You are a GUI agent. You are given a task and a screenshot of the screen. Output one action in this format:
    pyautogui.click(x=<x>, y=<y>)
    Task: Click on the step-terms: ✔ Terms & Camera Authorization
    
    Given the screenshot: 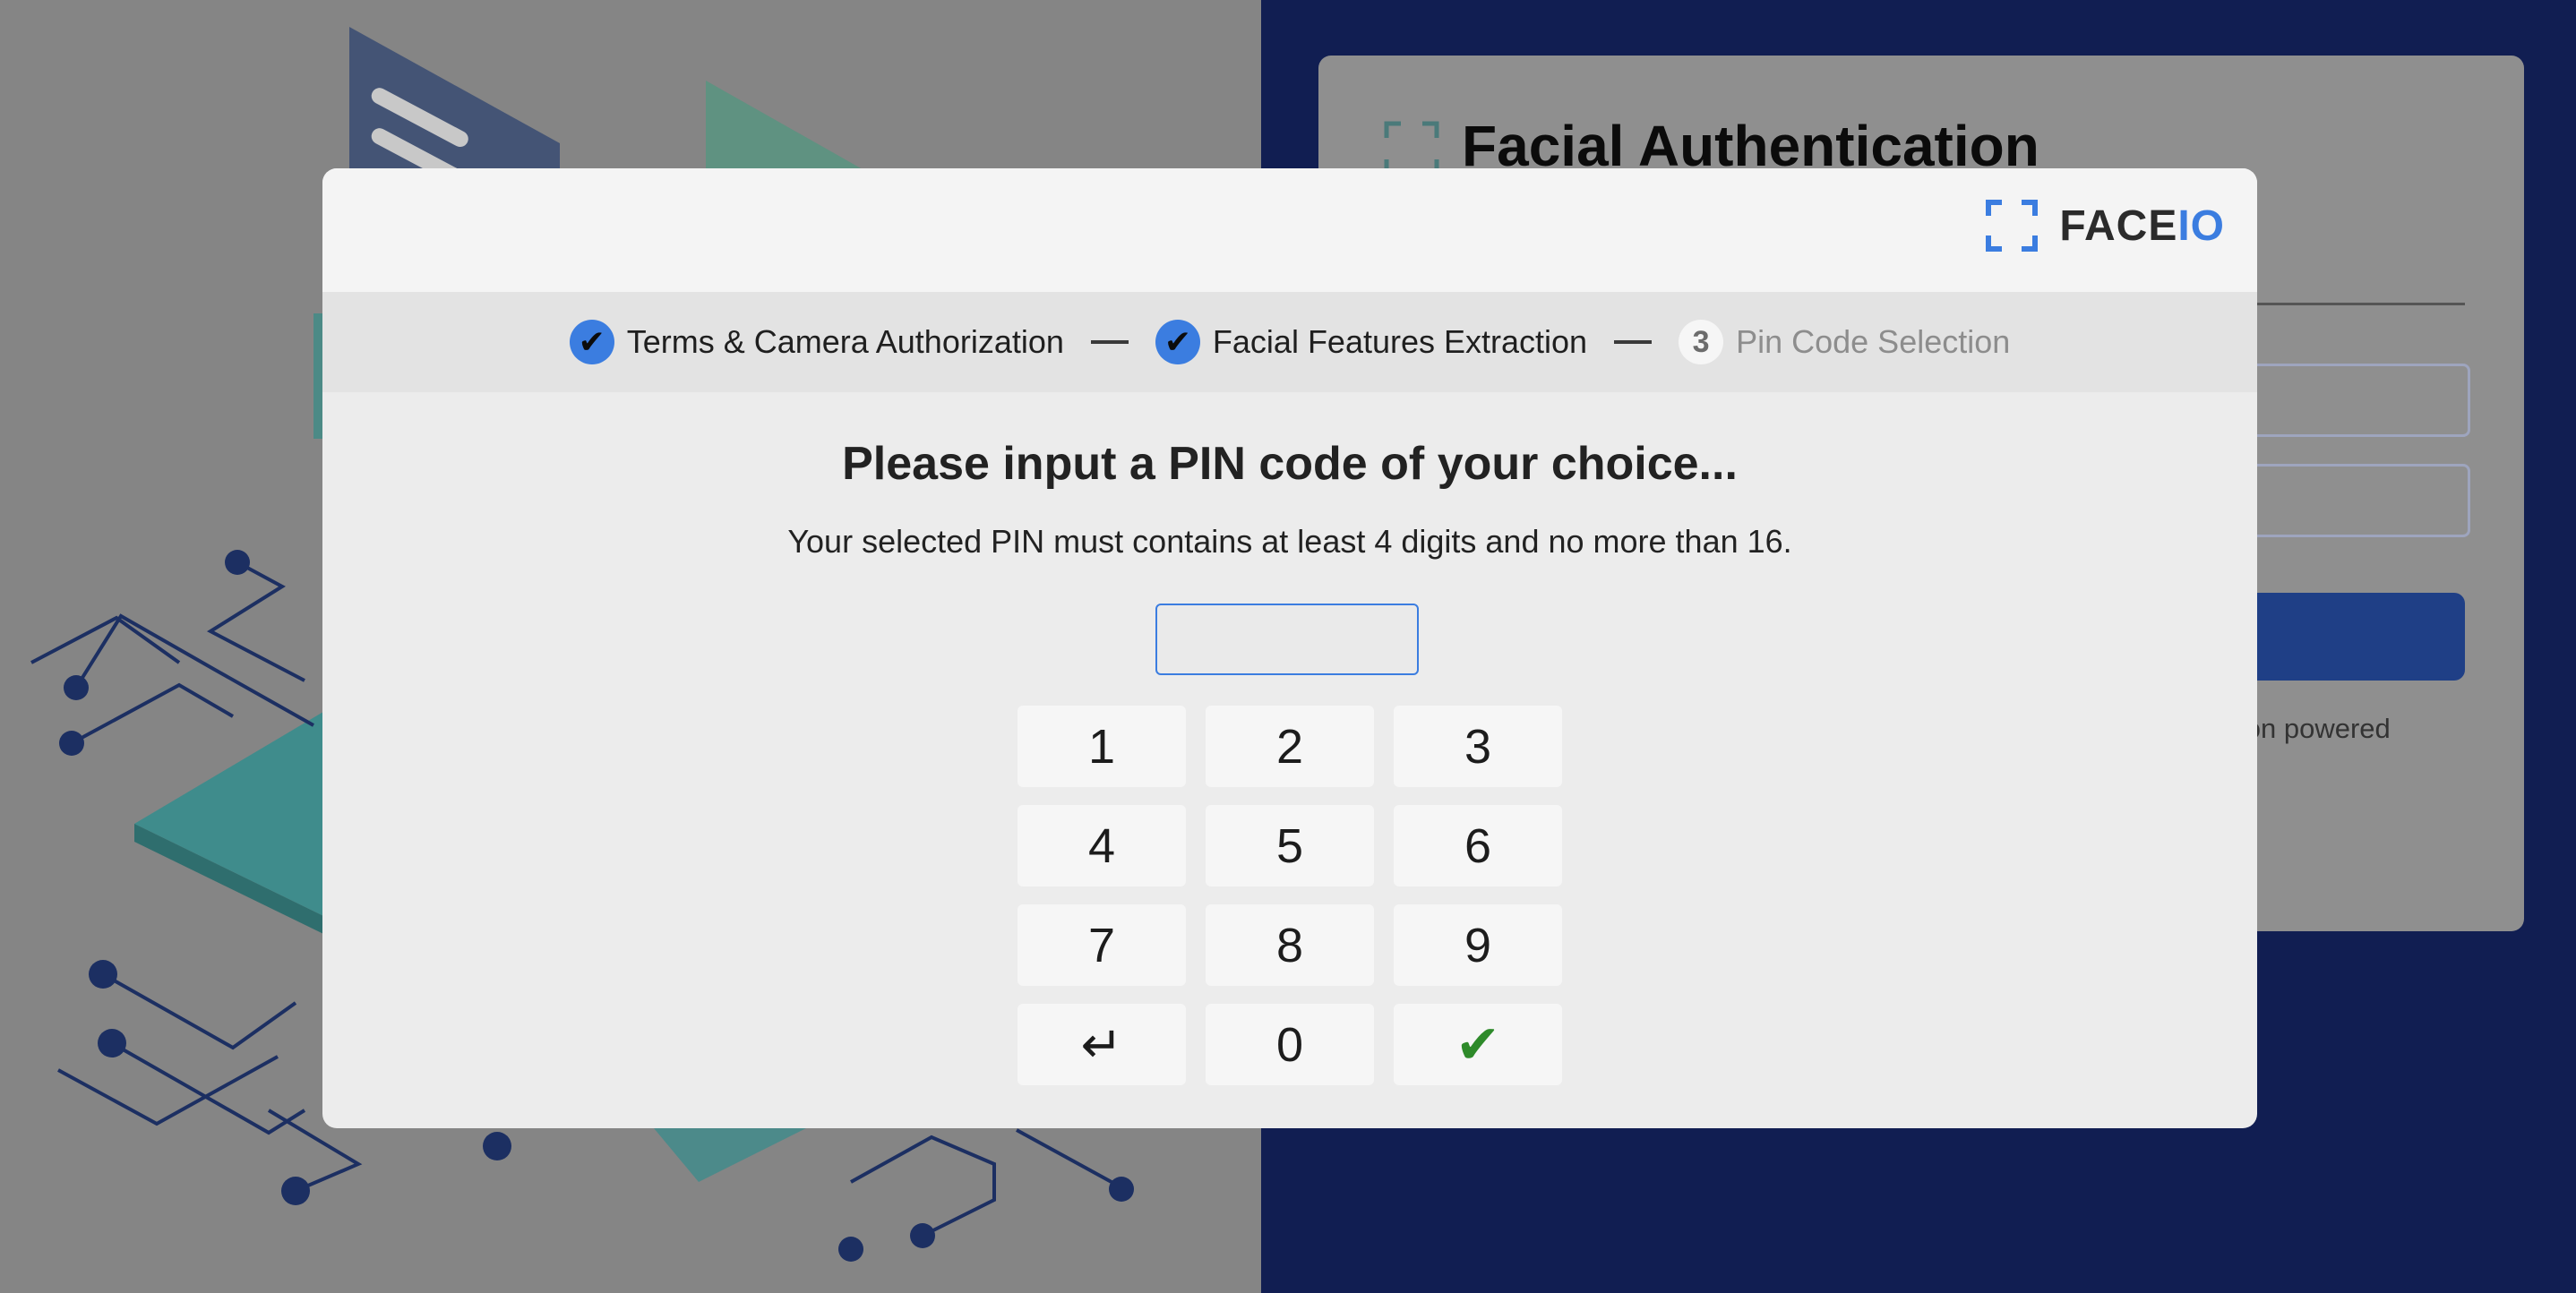 What is the action you would take?
    pyautogui.click(x=816, y=342)
    